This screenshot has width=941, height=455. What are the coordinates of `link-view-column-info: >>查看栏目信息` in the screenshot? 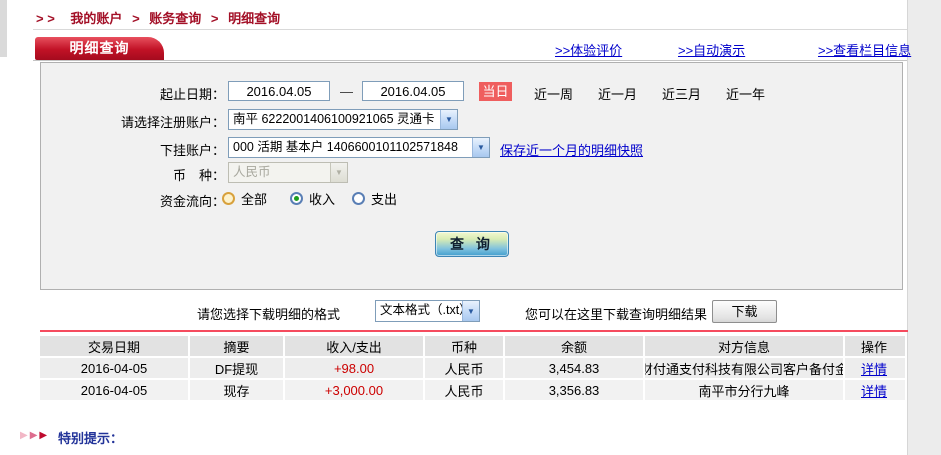 It's located at (864, 49).